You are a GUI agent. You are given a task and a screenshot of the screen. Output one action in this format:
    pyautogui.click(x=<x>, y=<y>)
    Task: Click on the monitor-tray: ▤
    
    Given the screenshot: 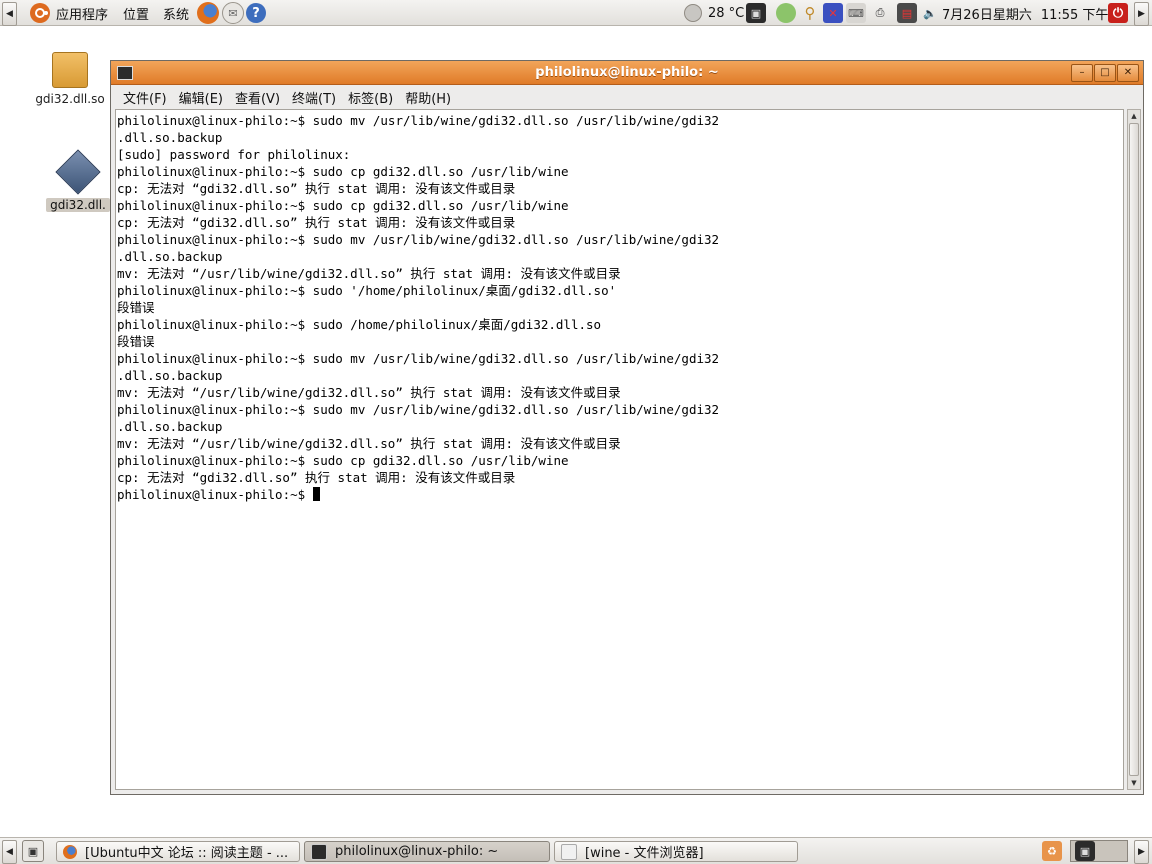 What is the action you would take?
    pyautogui.click(x=907, y=13)
    